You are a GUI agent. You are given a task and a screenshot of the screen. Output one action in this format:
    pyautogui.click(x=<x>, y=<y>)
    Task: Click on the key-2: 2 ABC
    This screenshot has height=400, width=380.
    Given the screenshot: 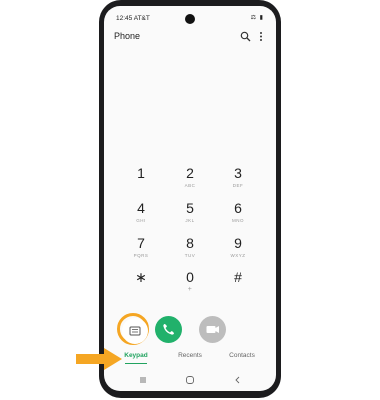 What is the action you would take?
    pyautogui.click(x=190, y=181)
    